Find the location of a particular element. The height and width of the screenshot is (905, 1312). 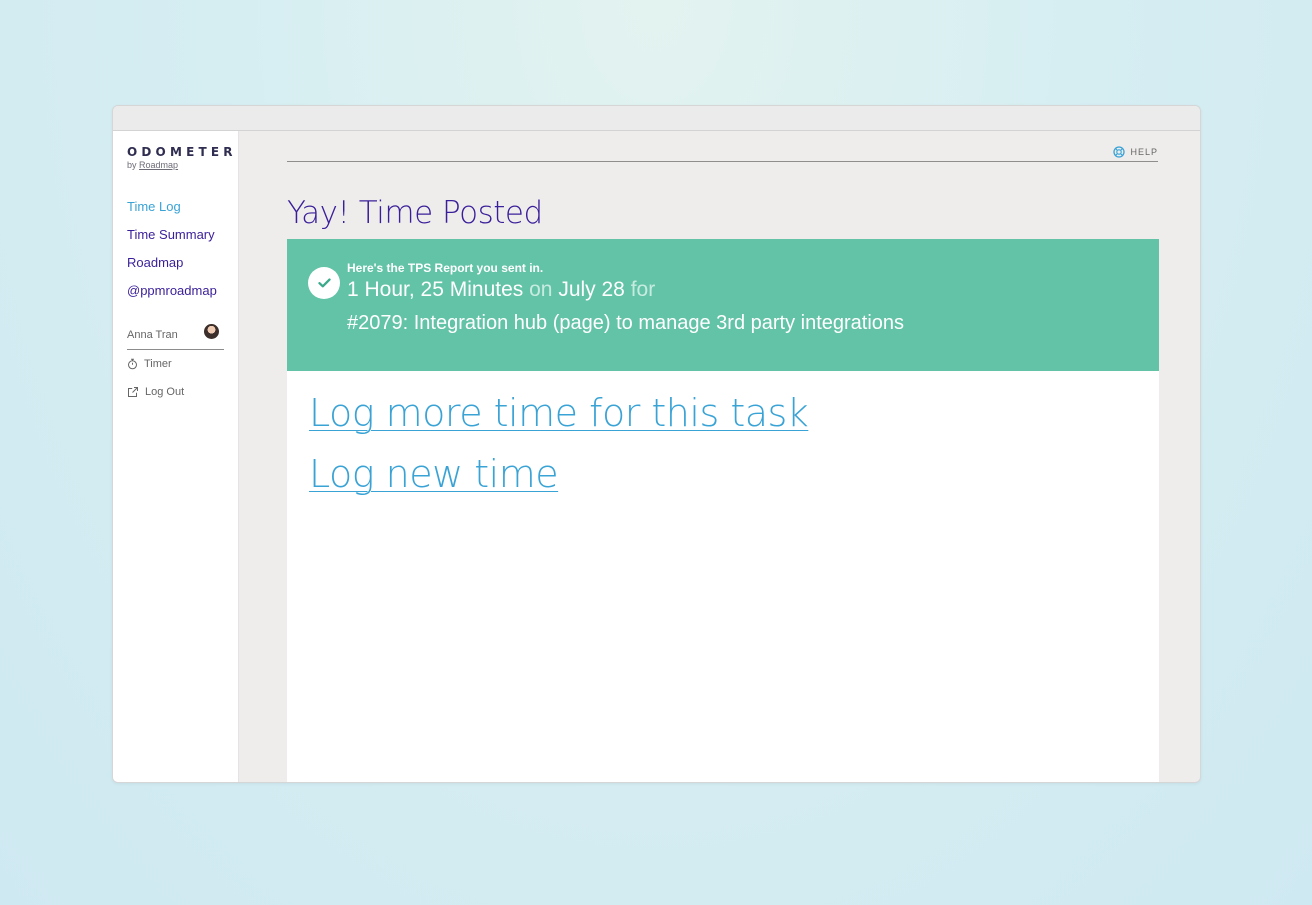

help-button: HELP is located at coordinates (1135, 152).